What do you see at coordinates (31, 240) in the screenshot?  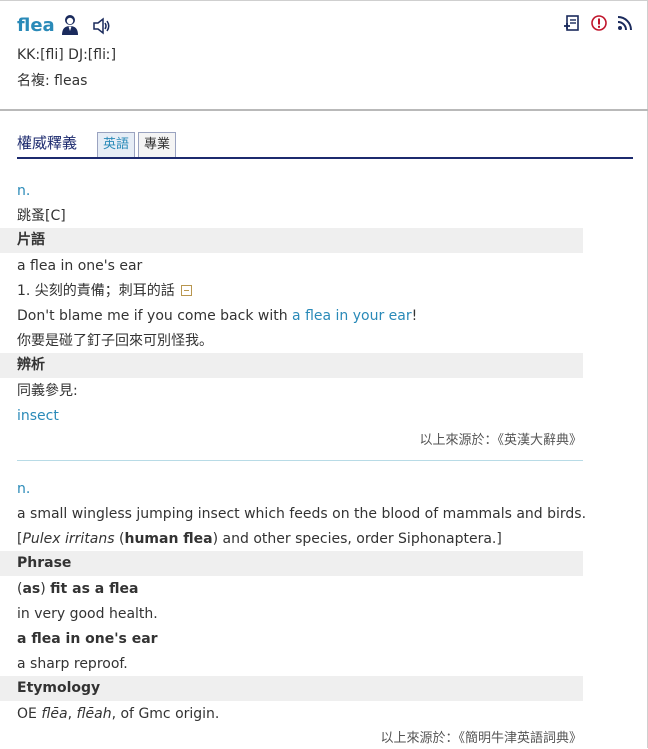 I see `phrase-header-label: 片語` at bounding box center [31, 240].